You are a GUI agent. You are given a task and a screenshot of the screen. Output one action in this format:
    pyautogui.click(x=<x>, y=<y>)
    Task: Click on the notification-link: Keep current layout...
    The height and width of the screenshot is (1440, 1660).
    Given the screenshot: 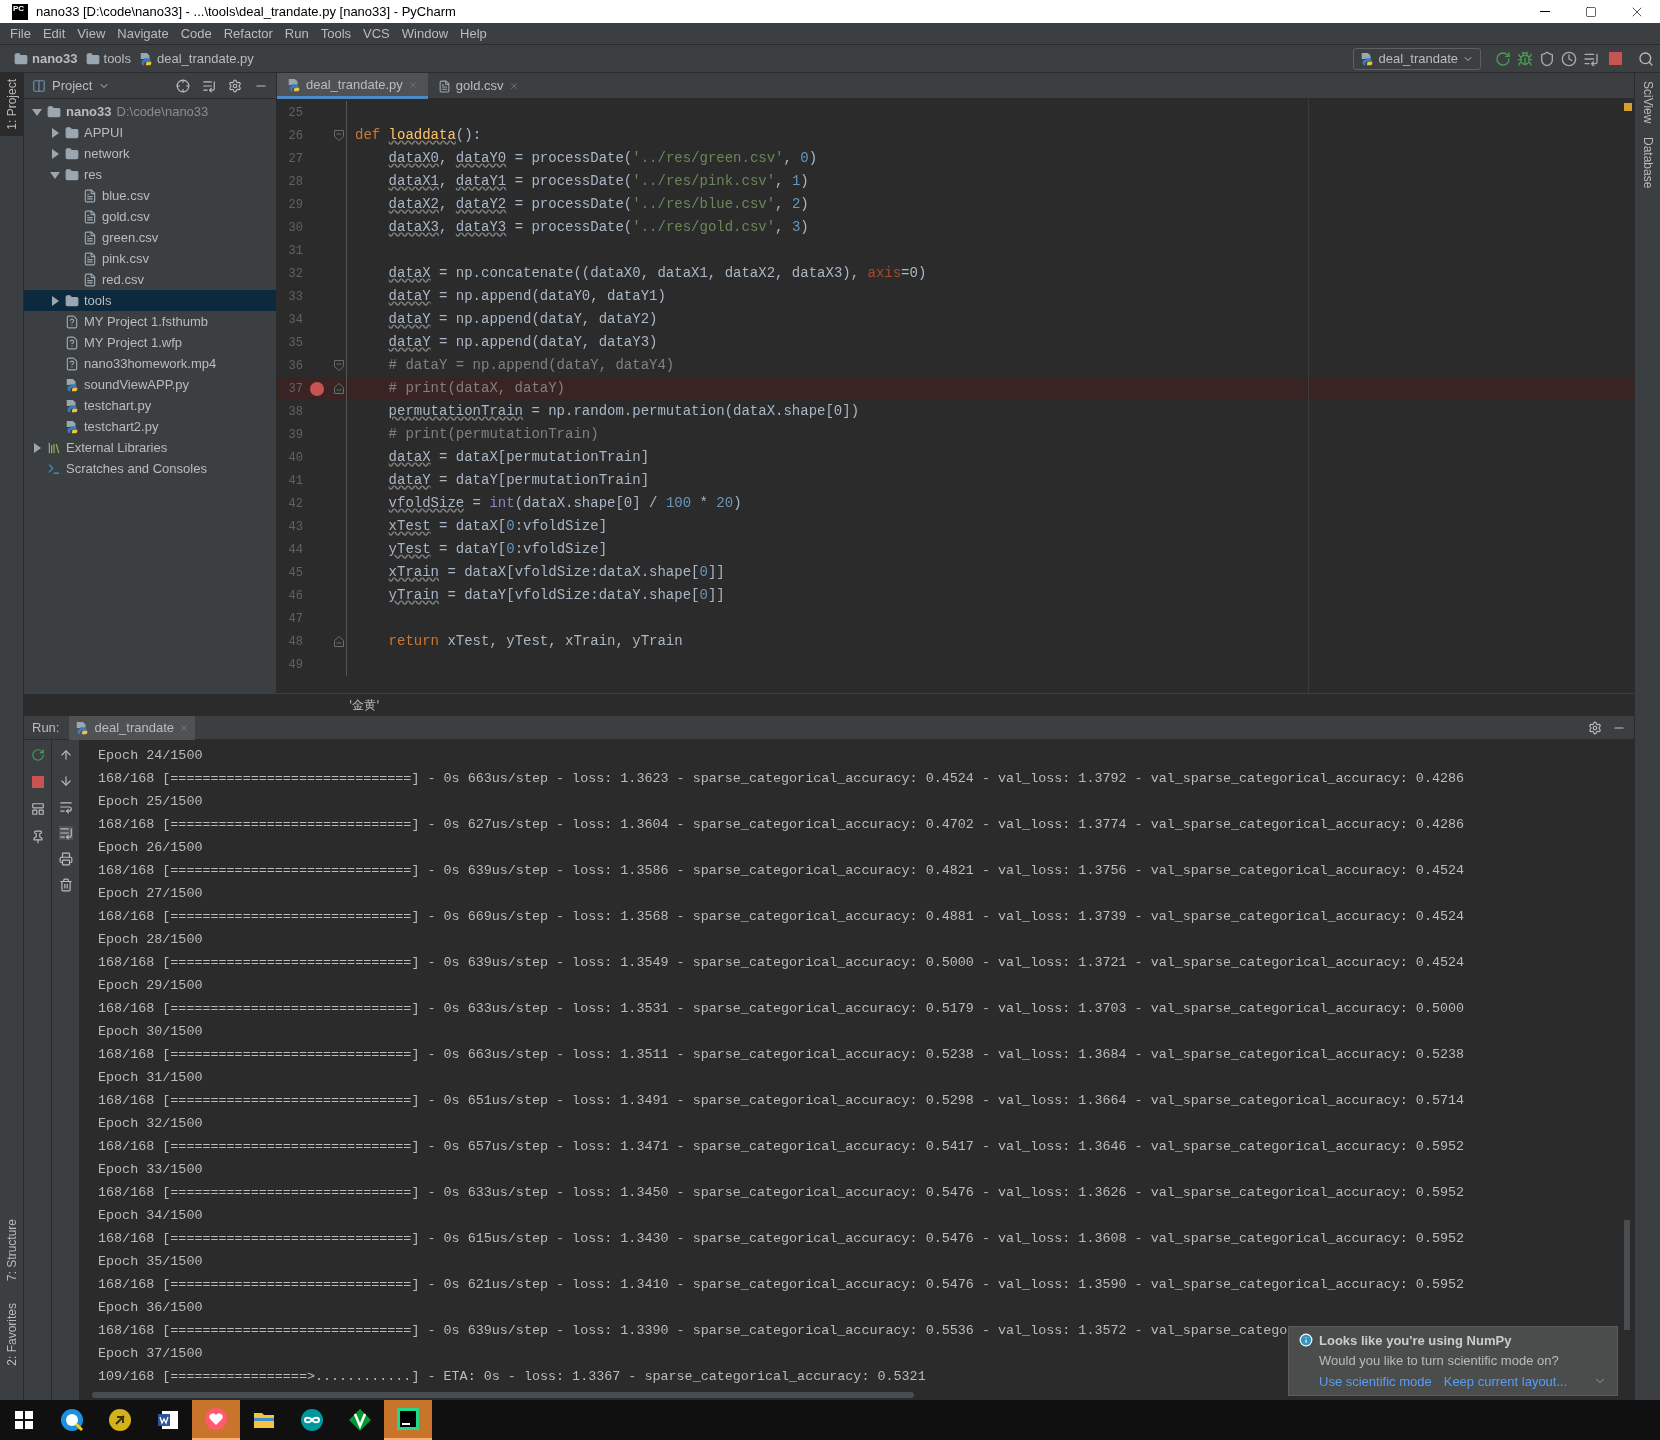 What is the action you would take?
    pyautogui.click(x=1505, y=1381)
    